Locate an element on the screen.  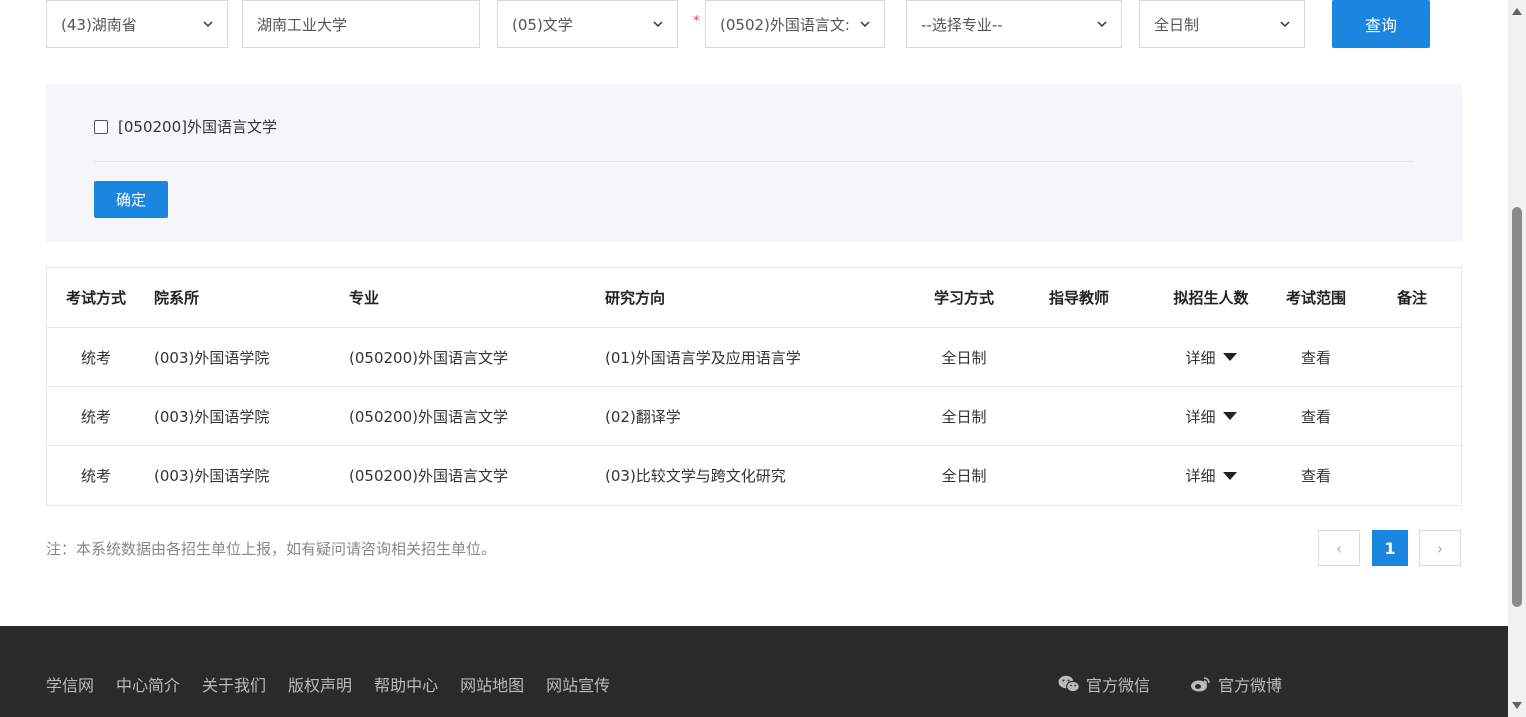
wechat-icon is located at coordinates (1069, 684).